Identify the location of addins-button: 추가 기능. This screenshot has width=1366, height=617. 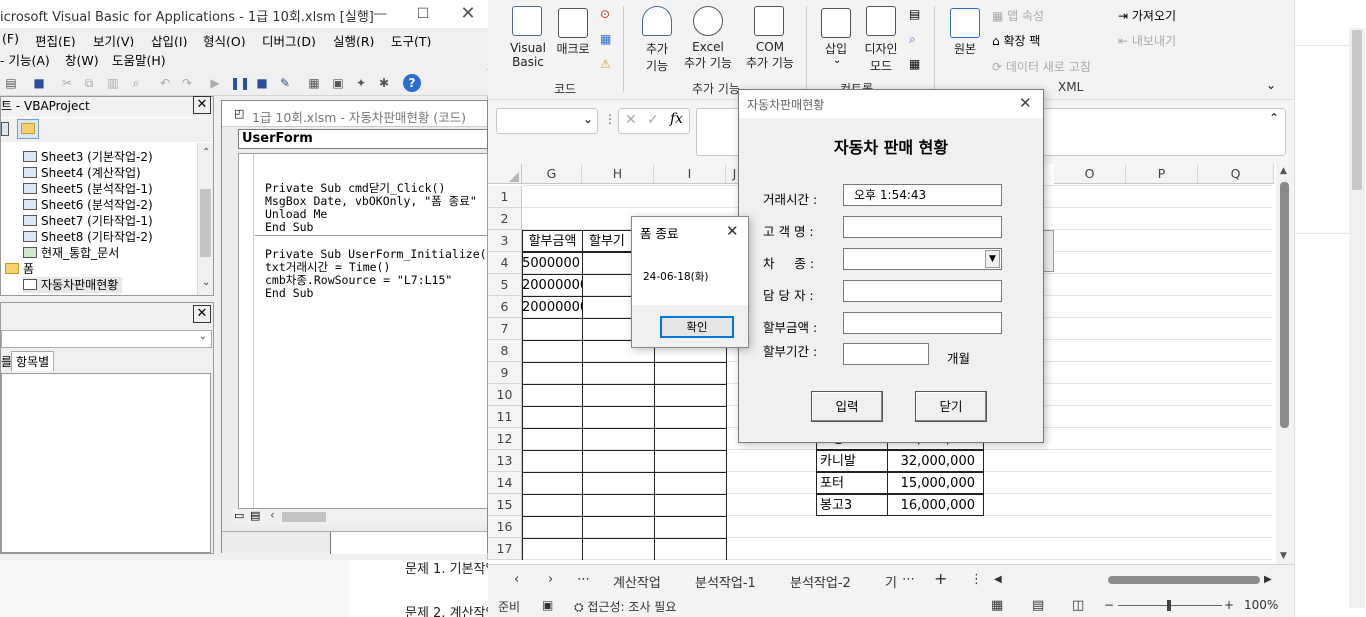
(657, 57).